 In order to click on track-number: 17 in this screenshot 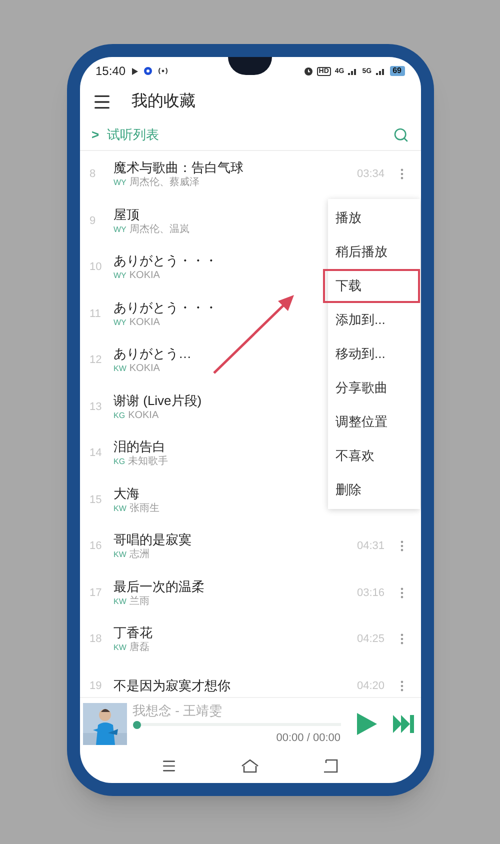, I will do `click(96, 593)`.